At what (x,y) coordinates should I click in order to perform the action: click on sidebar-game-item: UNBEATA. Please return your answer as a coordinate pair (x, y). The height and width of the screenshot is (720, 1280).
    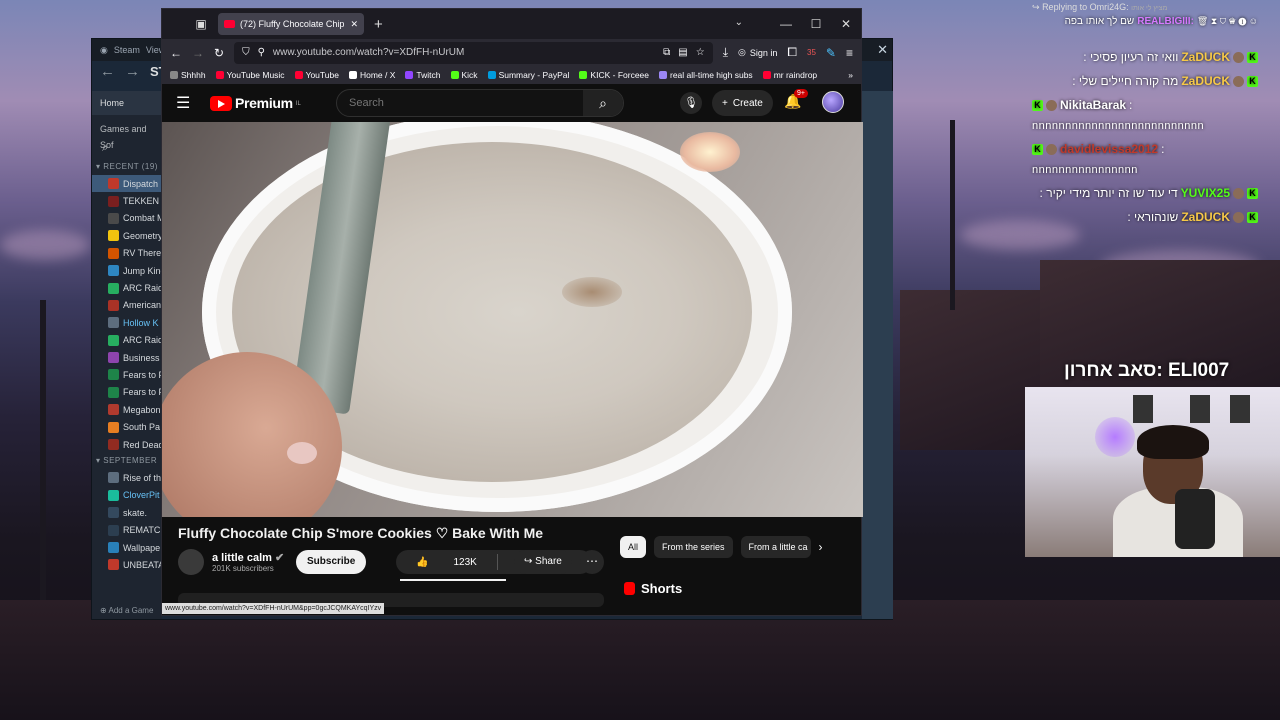
    Looking at the image, I should click on (127, 564).